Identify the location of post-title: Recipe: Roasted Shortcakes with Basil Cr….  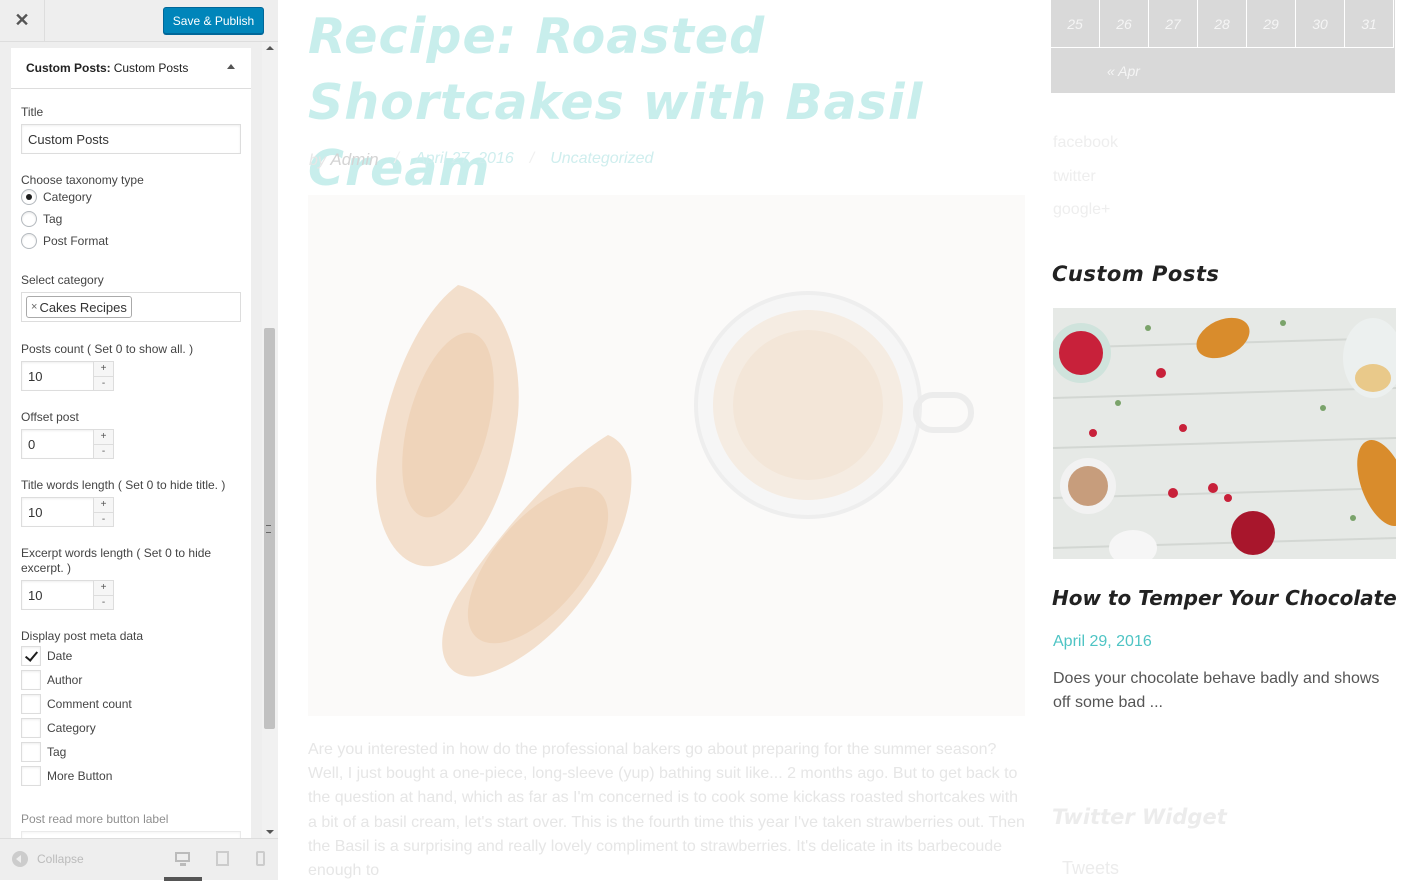
(658, 103).